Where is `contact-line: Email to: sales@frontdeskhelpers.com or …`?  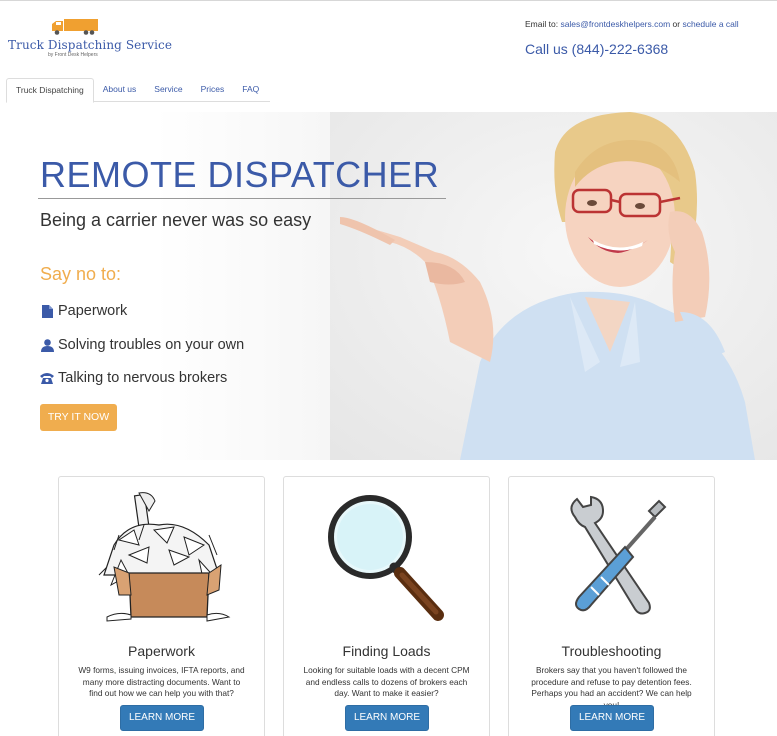
contact-line: Email to: sales@frontdeskhelpers.com or … is located at coordinates (632, 24).